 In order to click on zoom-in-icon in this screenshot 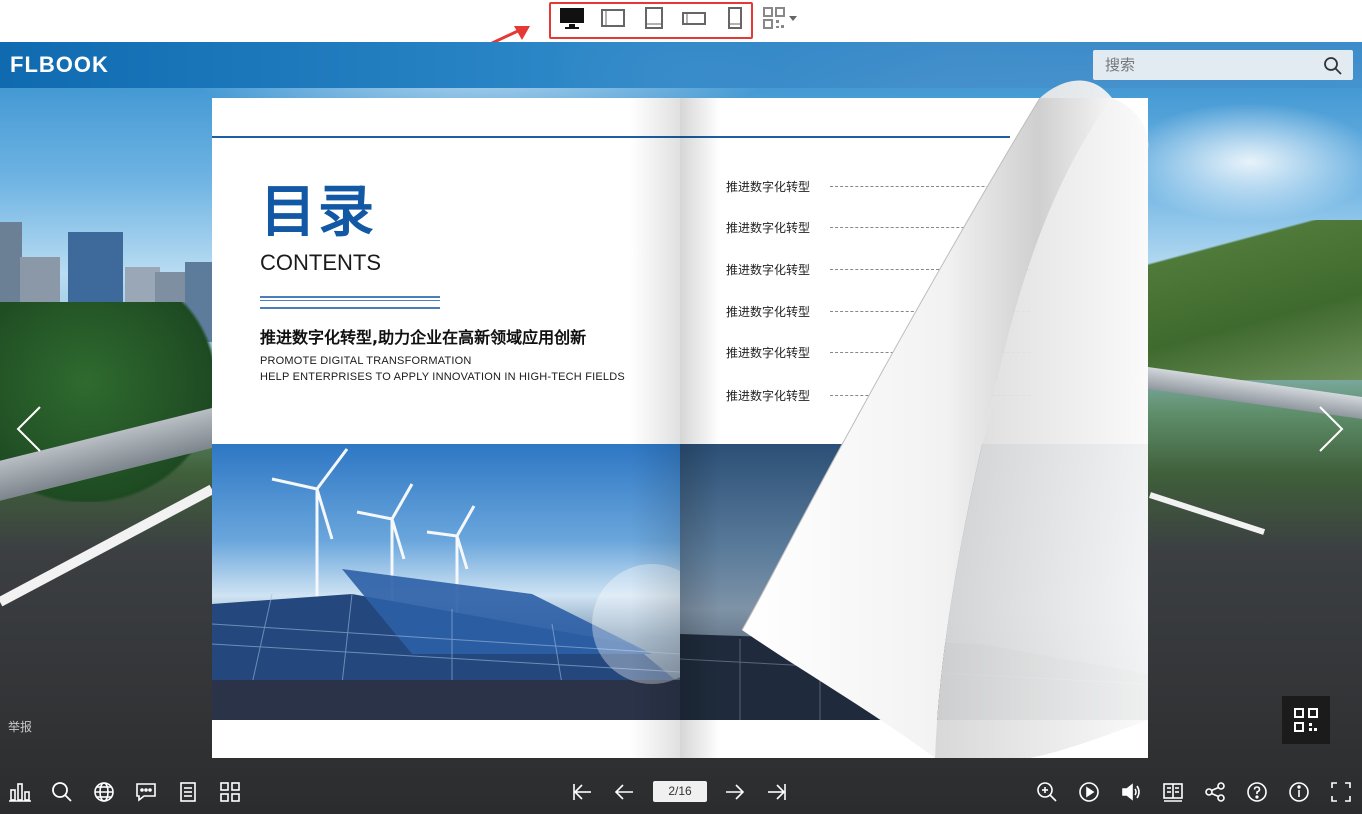, I will do `click(1047, 792)`.